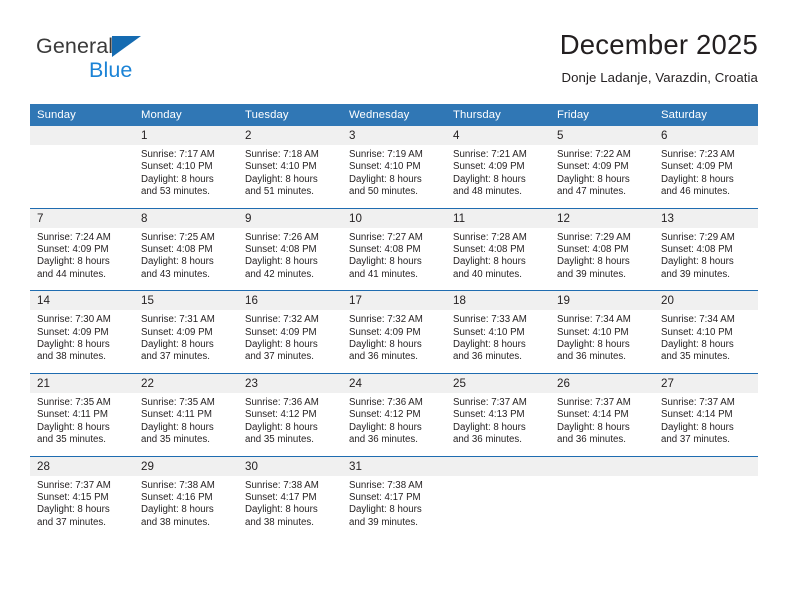 The width and height of the screenshot is (792, 612). Describe the element at coordinates (394, 218) in the screenshot. I see `day-number-cell: 10` at that location.